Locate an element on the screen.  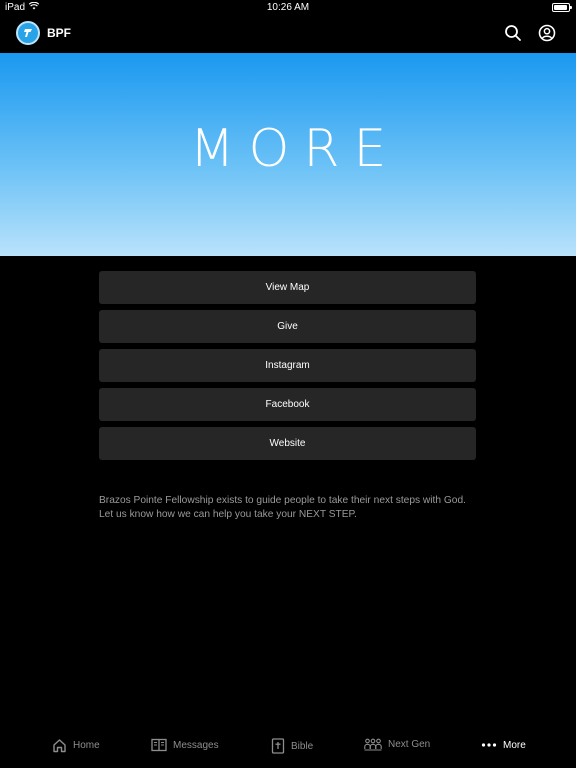
book-open-icon is located at coordinates (159, 745).